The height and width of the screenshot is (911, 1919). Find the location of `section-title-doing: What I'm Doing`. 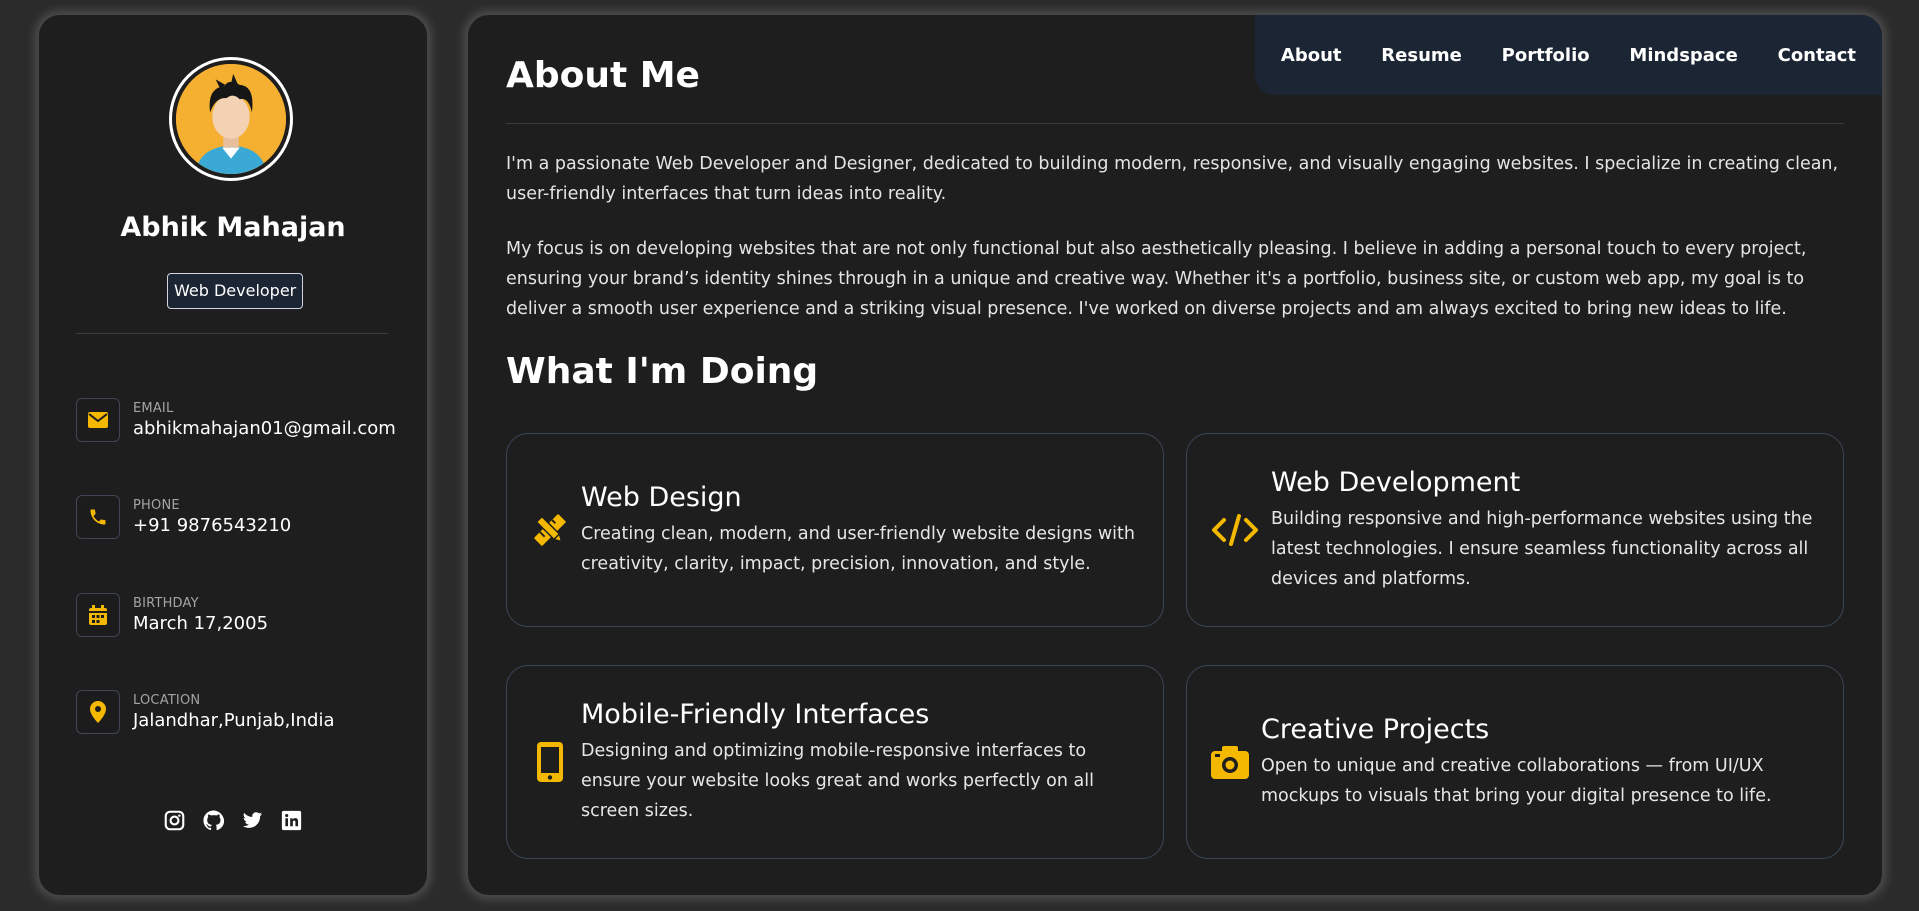

section-title-doing: What I'm Doing is located at coordinates (662, 371).